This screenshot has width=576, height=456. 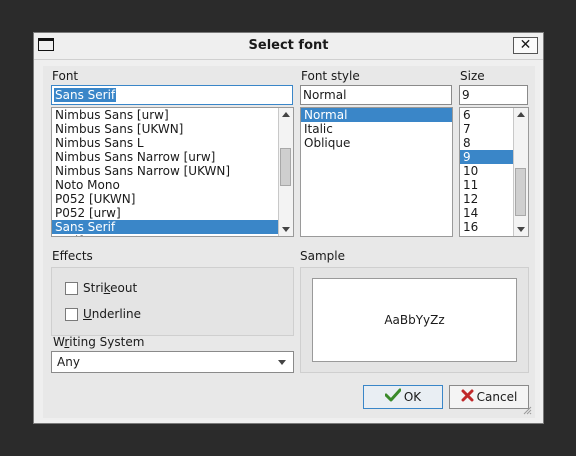 I want to click on font-input: Sans Serif, so click(x=172, y=95).